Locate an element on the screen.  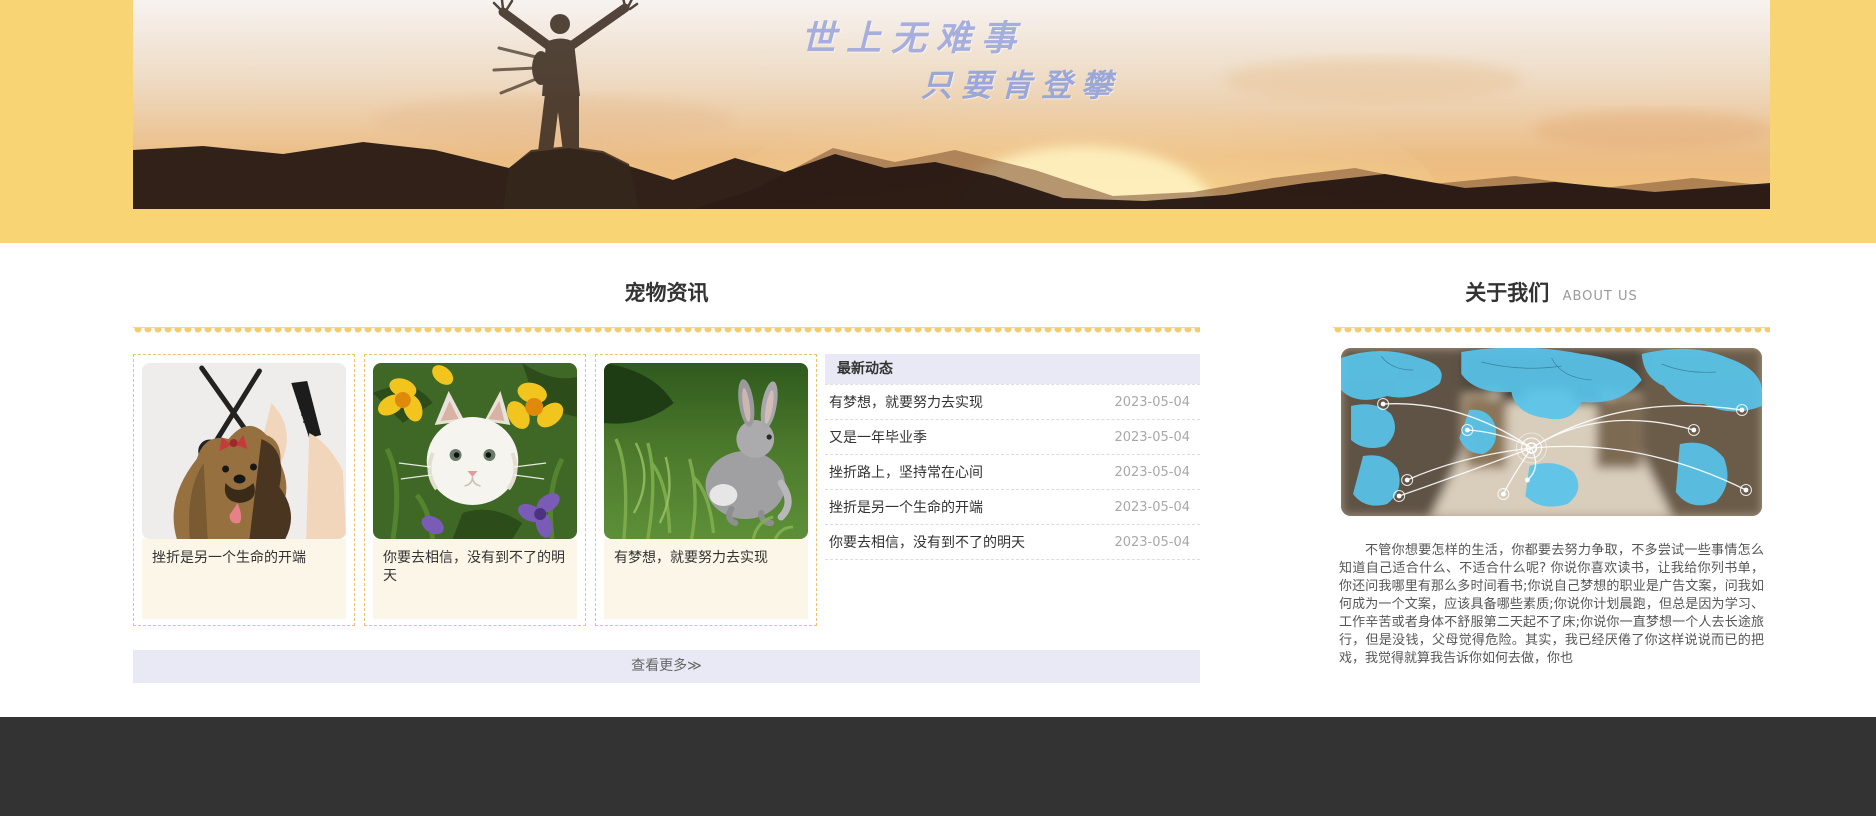
news-card-cat: 你要去相信，没有到不了的明天 is located at coordinates (475, 490).